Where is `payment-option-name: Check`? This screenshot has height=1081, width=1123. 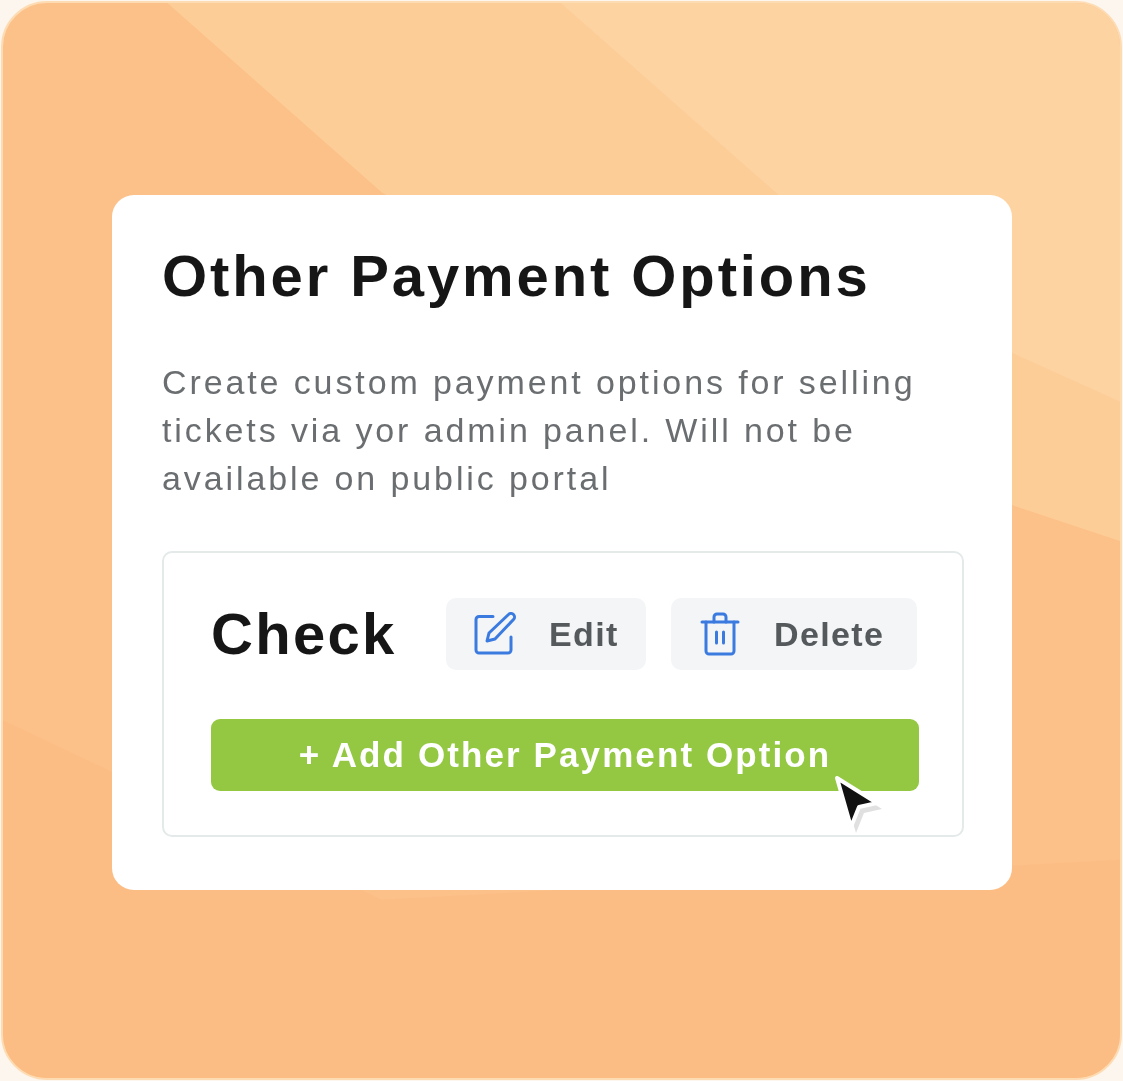
payment-option-name: Check is located at coordinates (304, 634).